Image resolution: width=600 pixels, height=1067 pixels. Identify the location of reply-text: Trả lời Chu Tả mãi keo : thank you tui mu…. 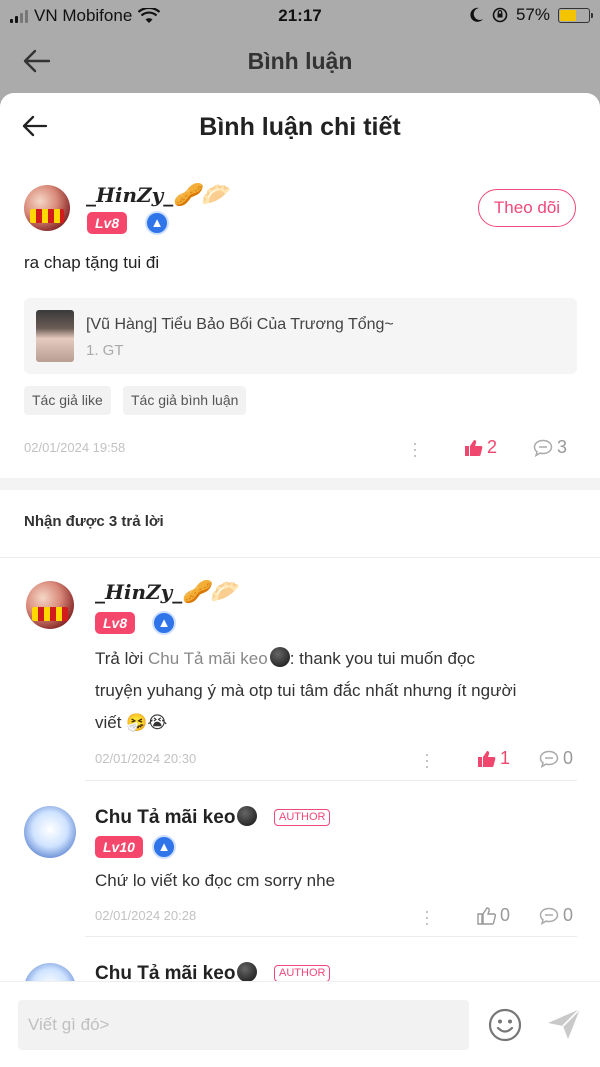
(335, 691).